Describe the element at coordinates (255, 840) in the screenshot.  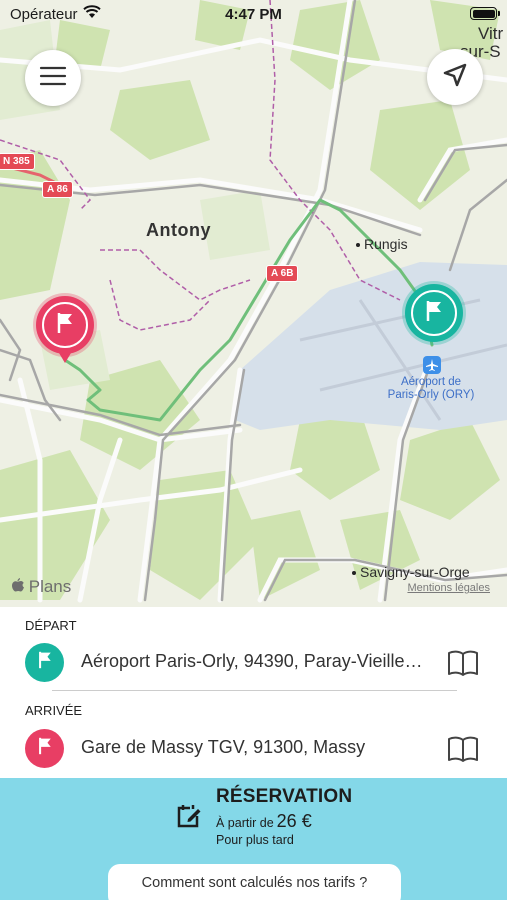
I see `reservation-subtitle: Pour plus tard` at that location.